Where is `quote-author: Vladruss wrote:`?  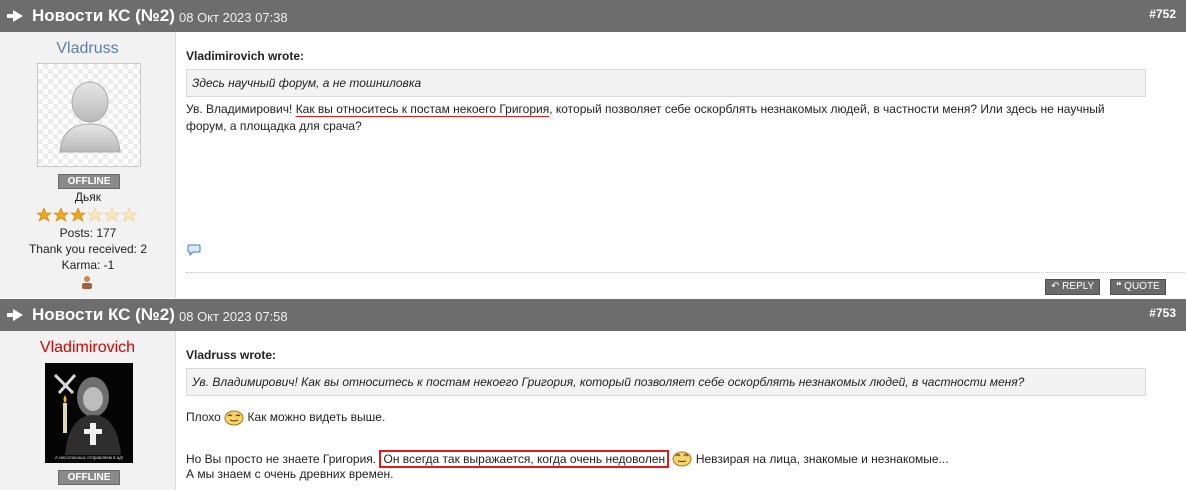 quote-author: Vladruss wrote: is located at coordinates (231, 355).